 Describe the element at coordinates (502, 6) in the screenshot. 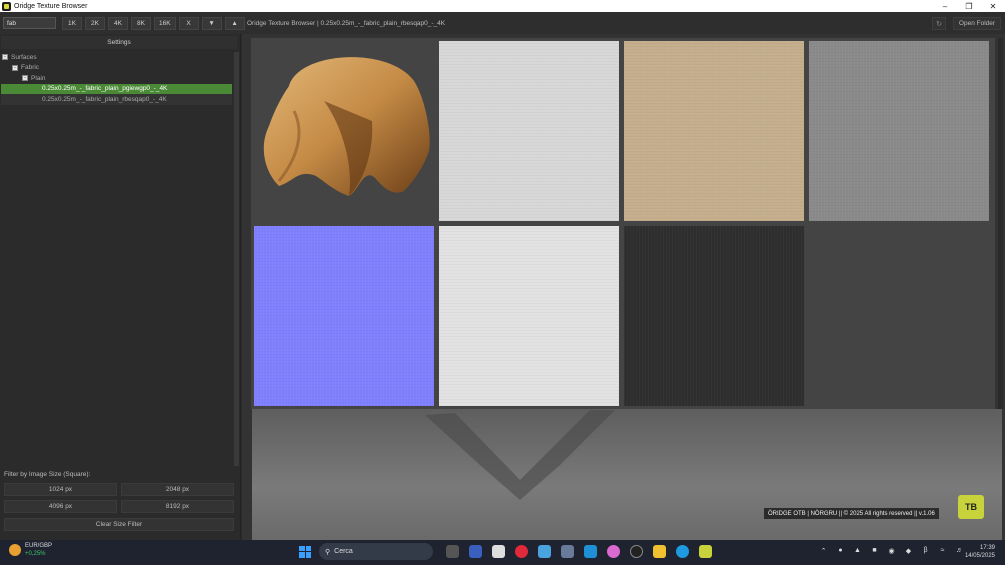

I see `title-bar: Oridge Texture Browser – ❐ ✕` at that location.